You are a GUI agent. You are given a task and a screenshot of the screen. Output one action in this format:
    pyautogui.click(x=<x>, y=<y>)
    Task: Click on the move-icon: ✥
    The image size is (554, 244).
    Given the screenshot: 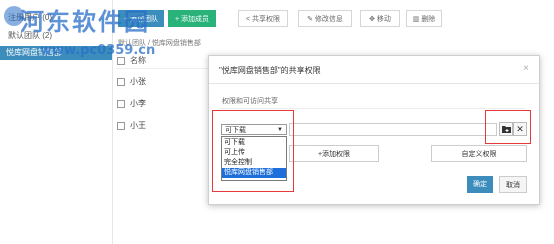 What is the action you would take?
    pyautogui.click(x=373, y=19)
    